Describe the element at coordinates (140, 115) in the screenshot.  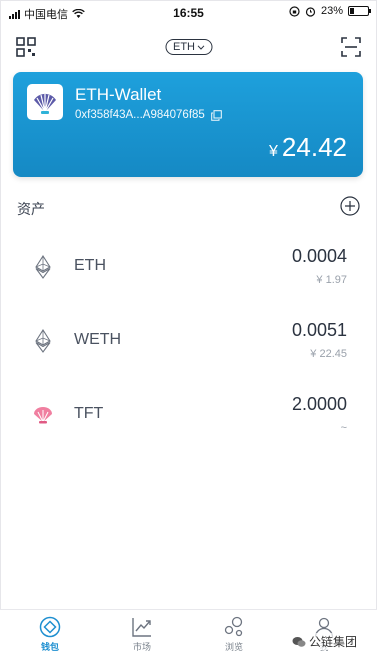
I see `wallet-address-text: 0xf358f43A...A984076f85` at that location.